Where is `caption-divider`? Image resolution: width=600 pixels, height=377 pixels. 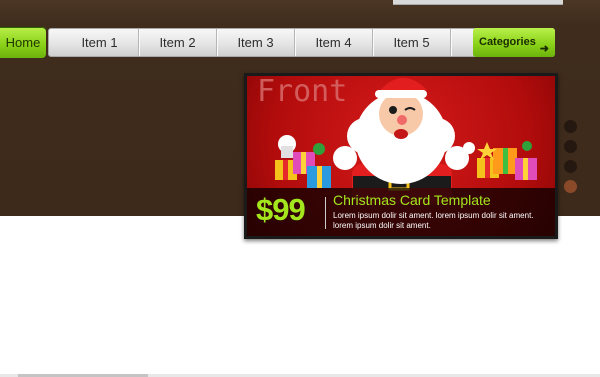
caption-divider is located at coordinates (325, 213).